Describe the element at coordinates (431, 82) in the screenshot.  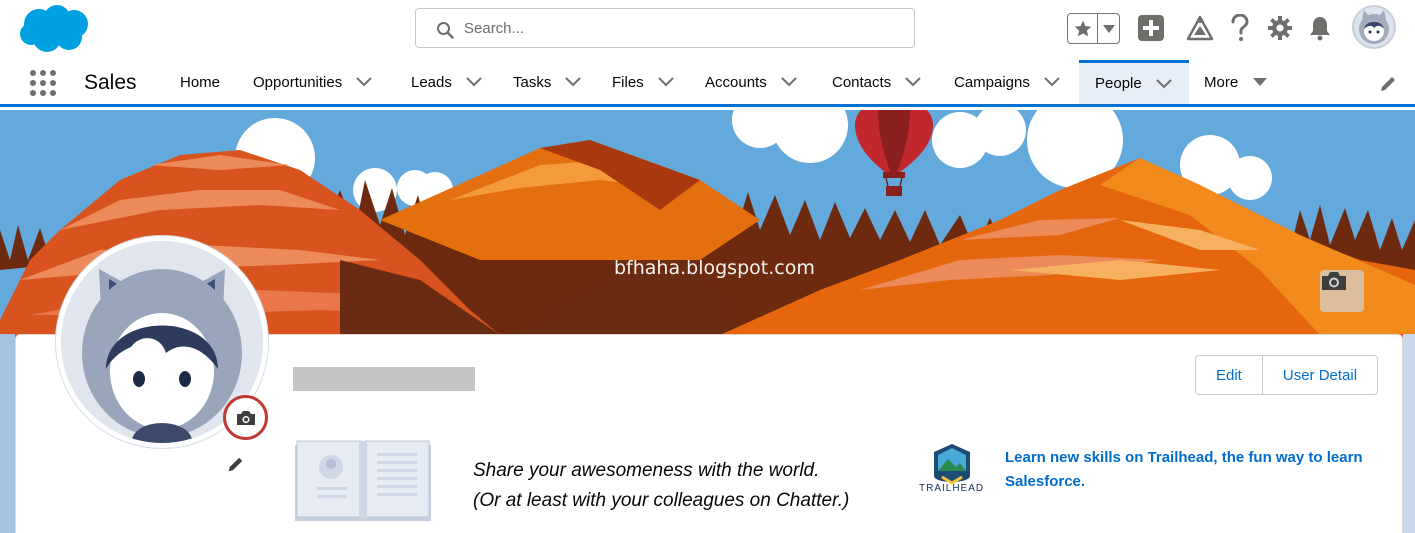
I see `nav-item-label: Leads` at that location.